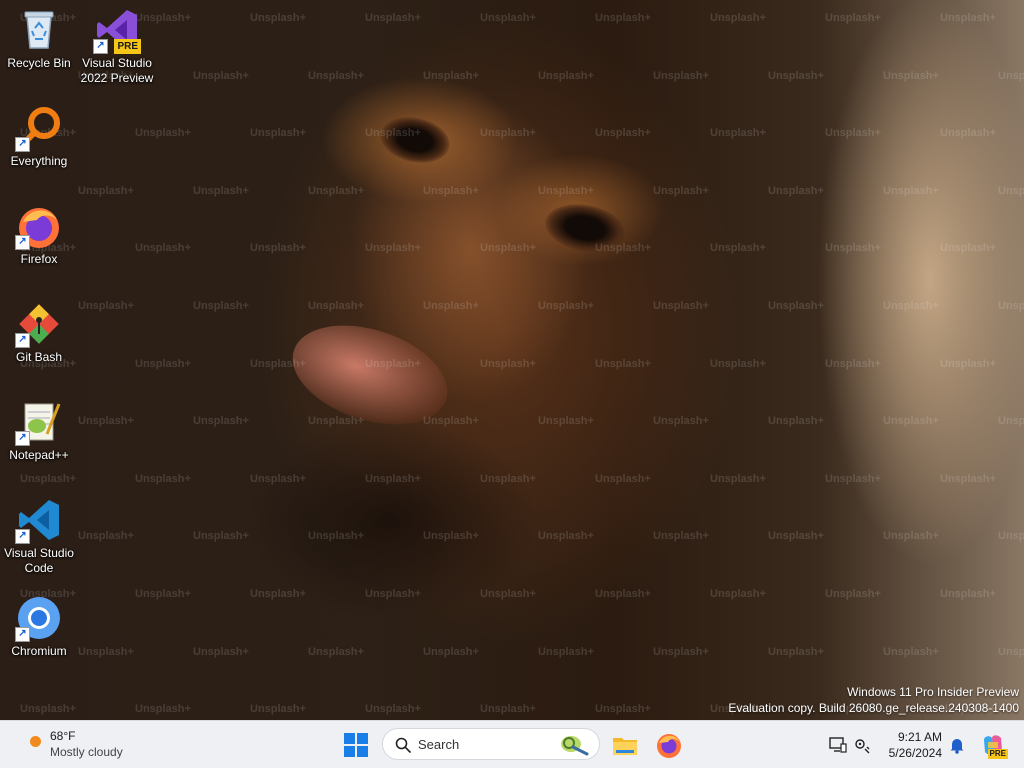 This screenshot has height=768, width=1024. What do you see at coordinates (39, 455) in the screenshot?
I see `desktop-icon-label: Notepad++` at bounding box center [39, 455].